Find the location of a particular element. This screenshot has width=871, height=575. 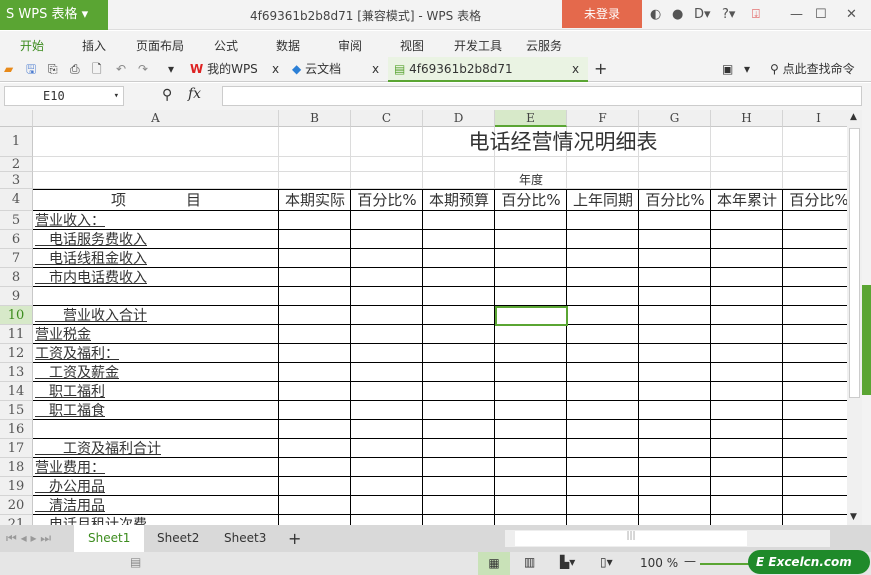

doc-tab-cloud: ◆ 云文档 is located at coordinates (316, 69).